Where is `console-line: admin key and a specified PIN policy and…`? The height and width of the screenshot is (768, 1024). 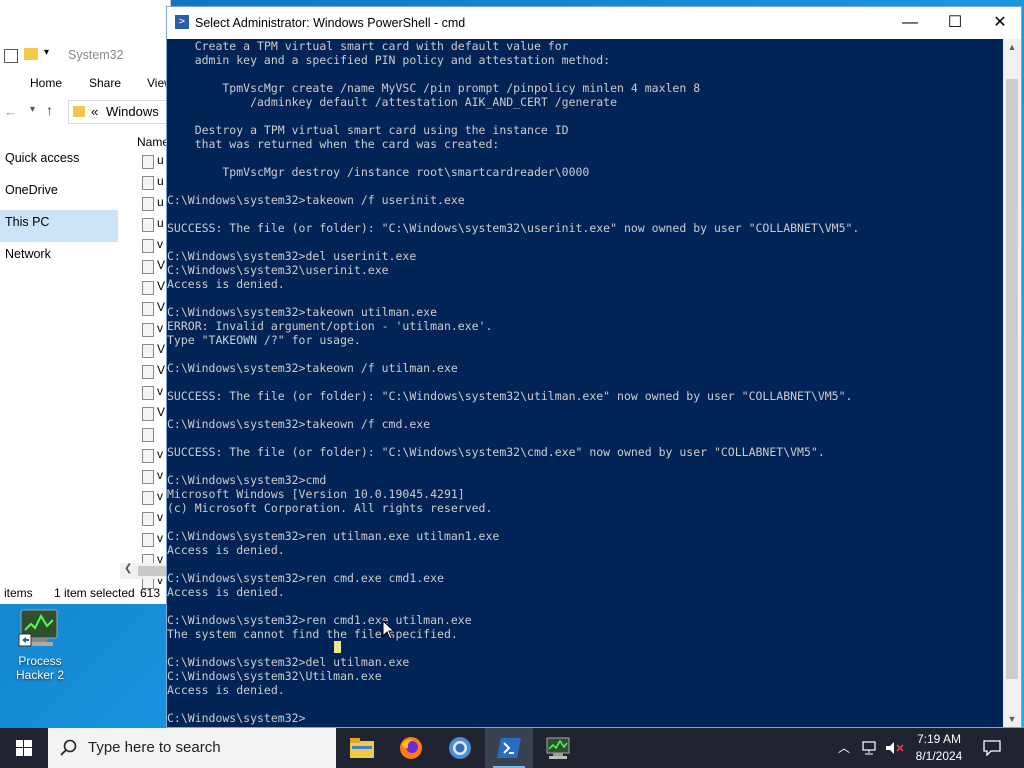
console-line: admin key and a specified PIN policy and… is located at coordinates (389, 60).